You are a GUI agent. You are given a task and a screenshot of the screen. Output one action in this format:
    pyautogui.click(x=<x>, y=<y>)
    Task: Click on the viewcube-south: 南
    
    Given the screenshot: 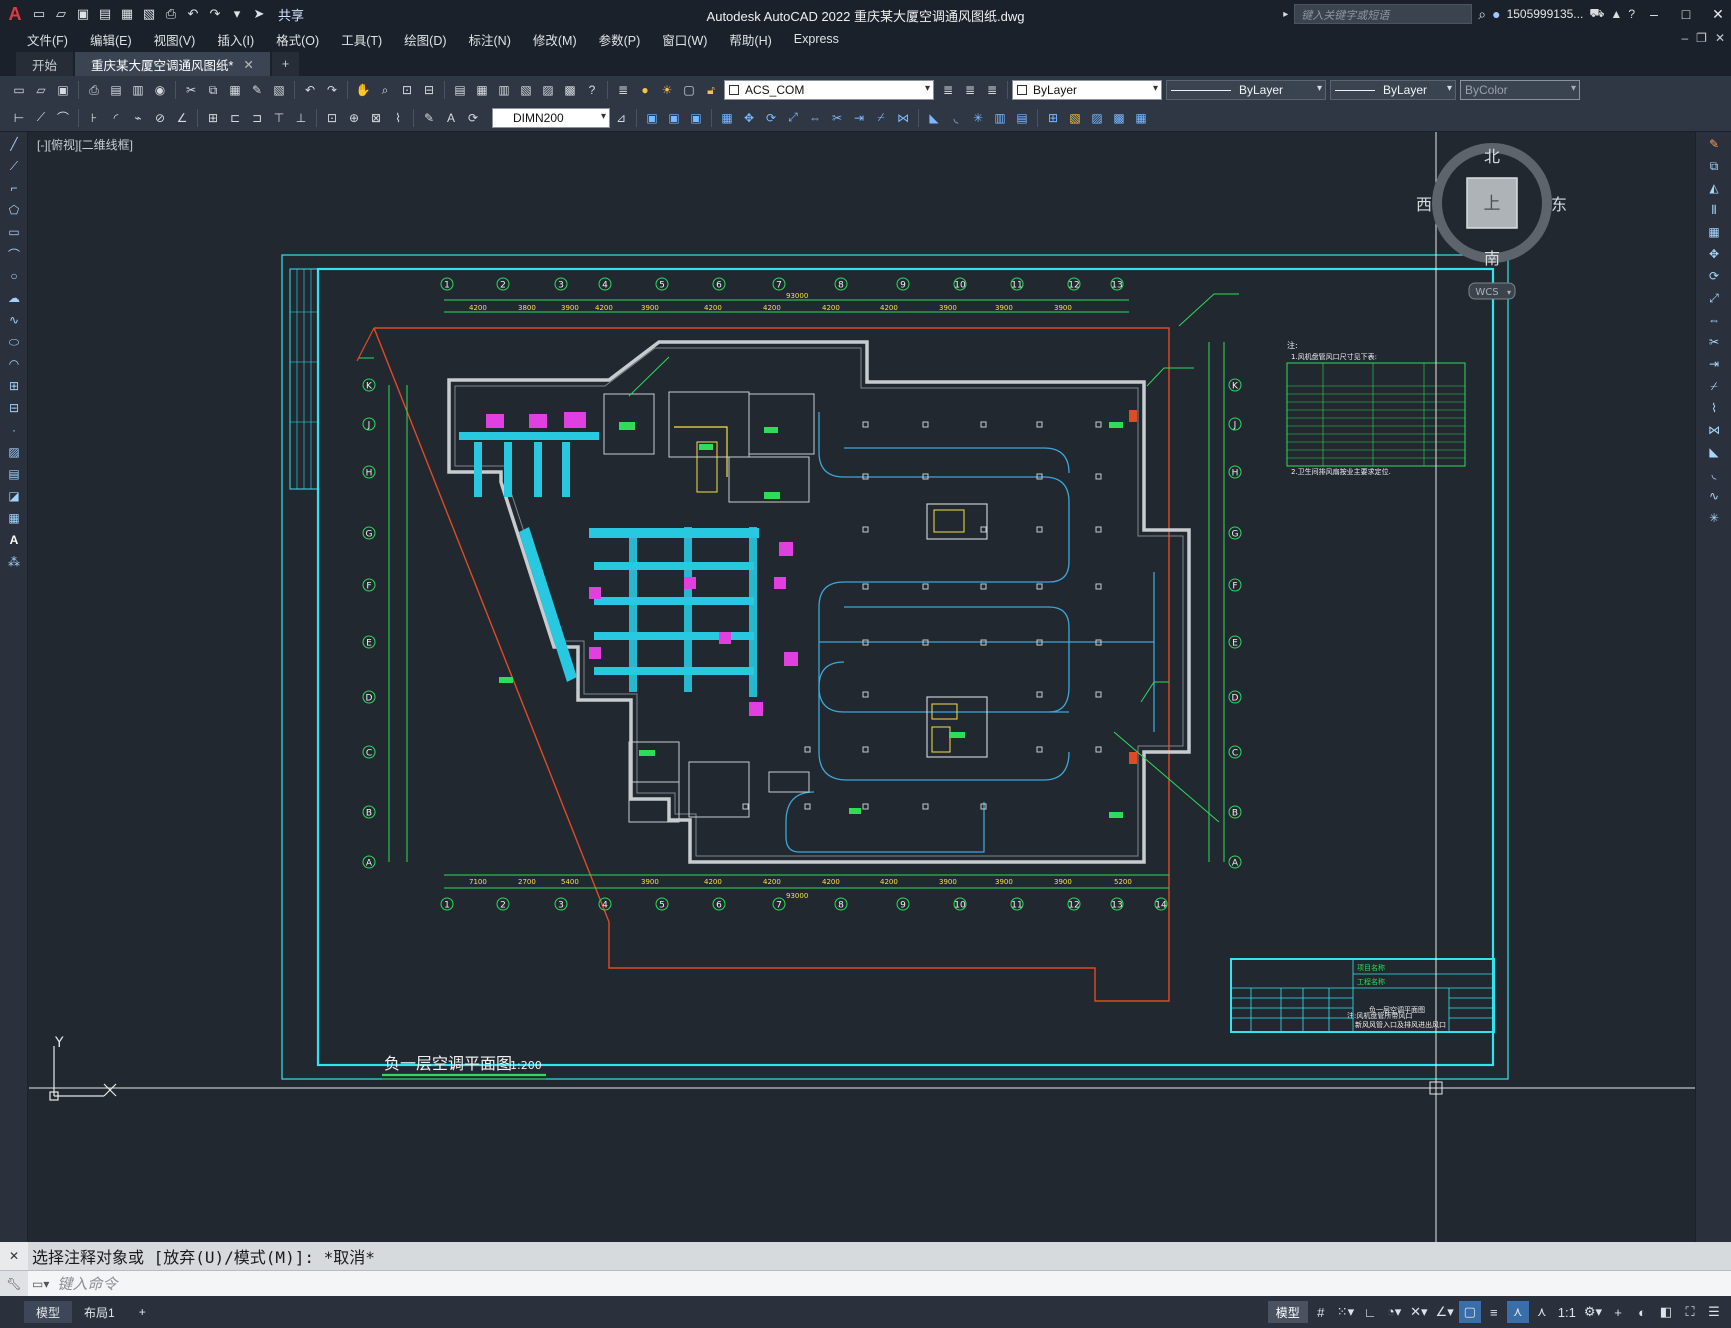 What is the action you would take?
    pyautogui.click(x=1492, y=258)
    